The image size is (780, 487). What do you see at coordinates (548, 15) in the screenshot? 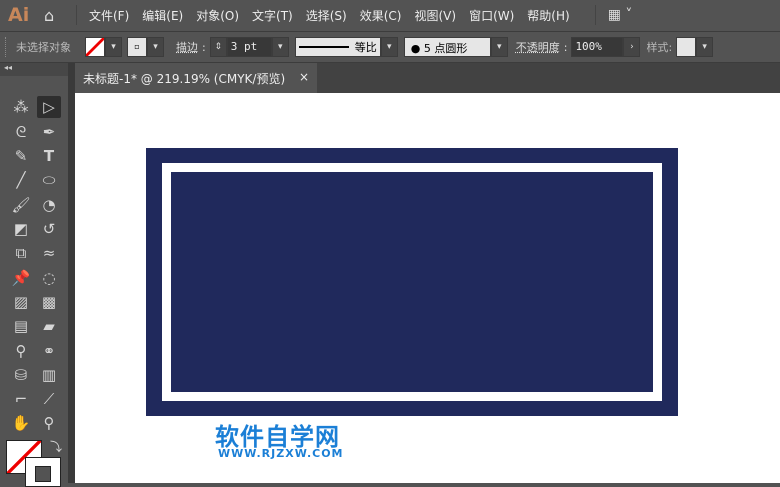
I see `menu-help: 帮助(H)` at bounding box center [548, 15].